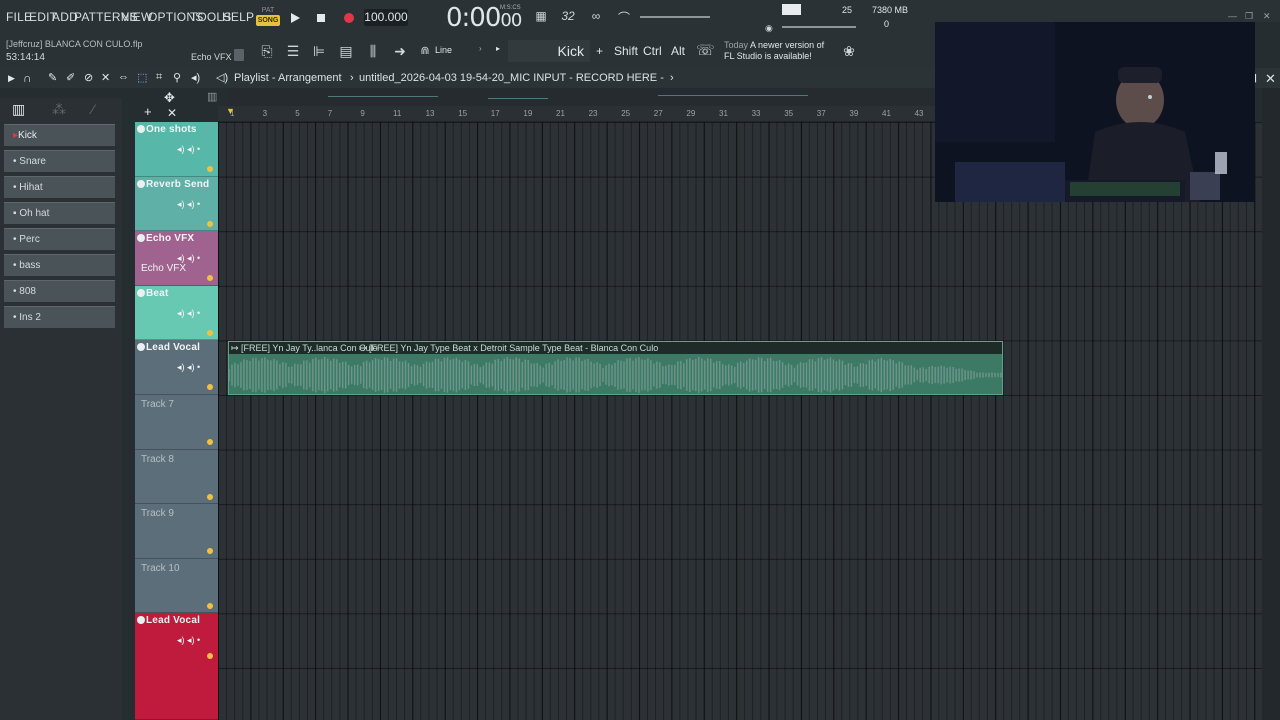 This screenshot has height=720, width=1280. I want to click on track-header: Beat ◂) ◂) •, so click(176, 313).